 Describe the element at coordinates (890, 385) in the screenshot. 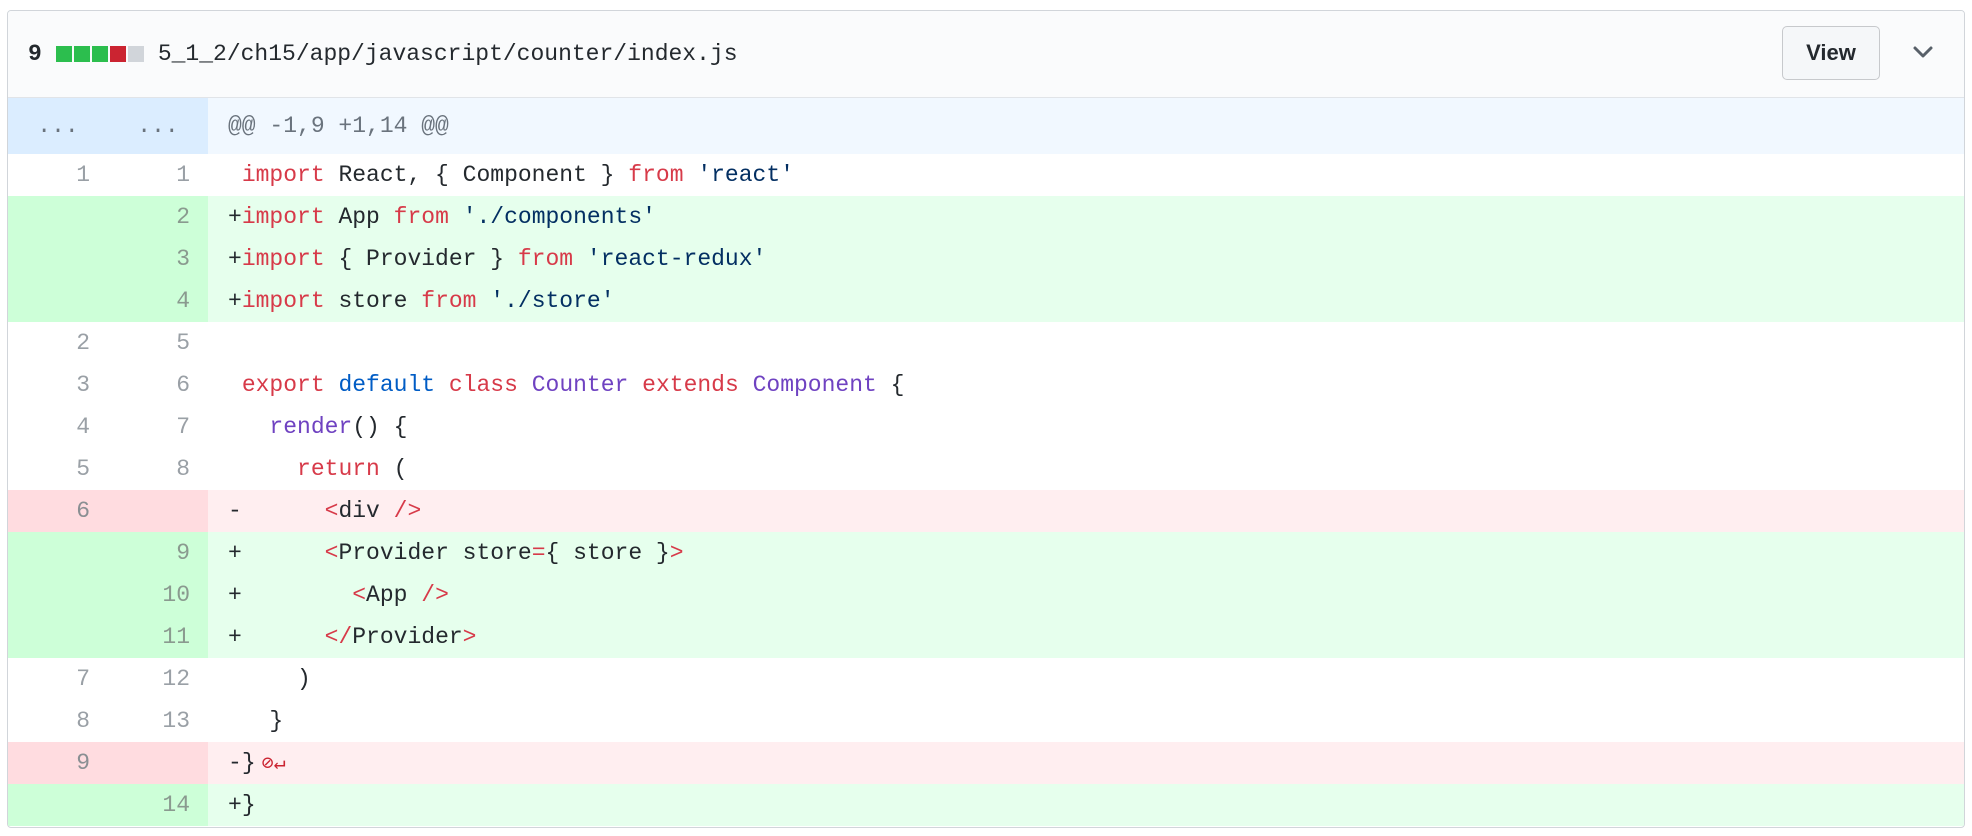

I see `code-token: {` at that location.